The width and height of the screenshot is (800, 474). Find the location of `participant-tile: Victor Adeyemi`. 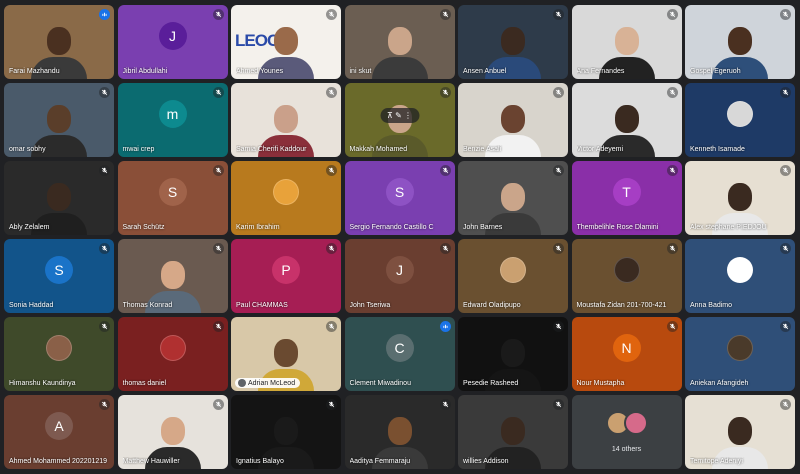

participant-tile: Victor Adeyemi is located at coordinates (626, 120).